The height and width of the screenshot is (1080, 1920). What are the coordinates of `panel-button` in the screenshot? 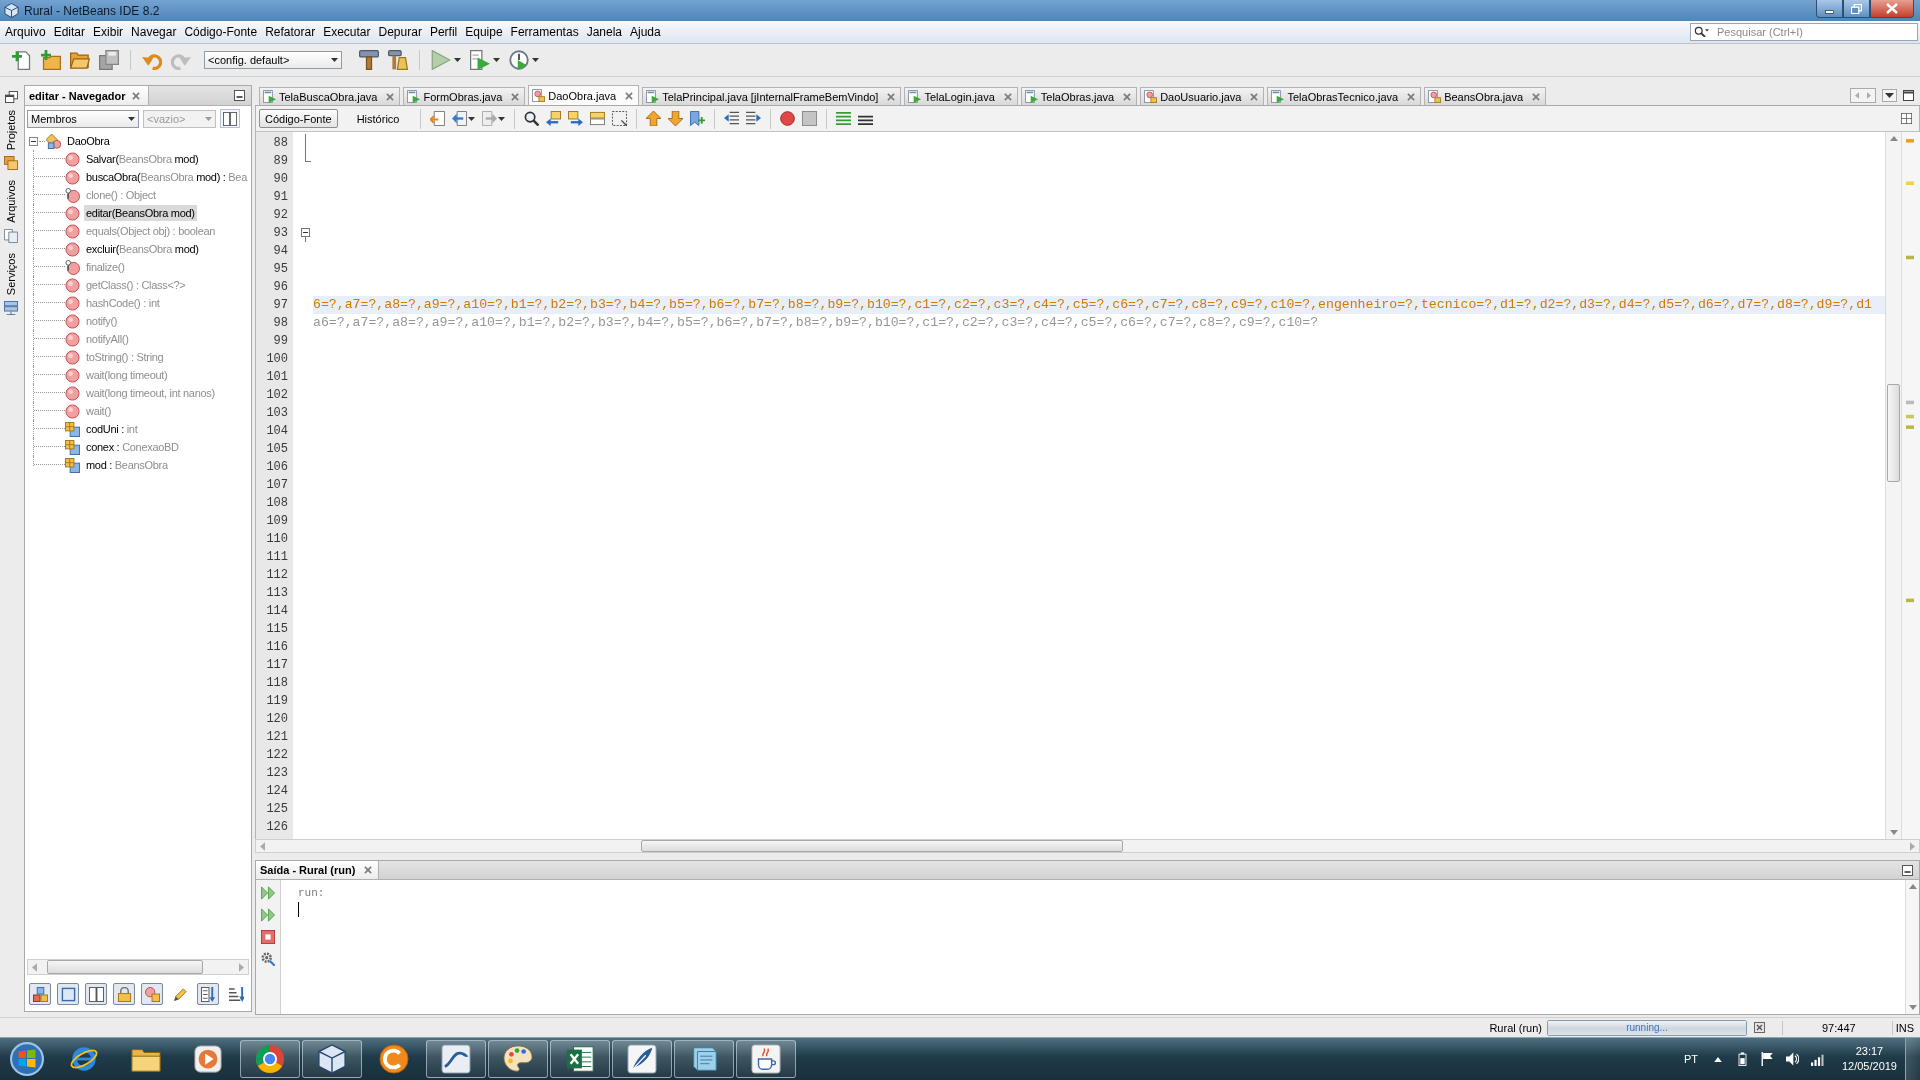 It's located at (230, 118).